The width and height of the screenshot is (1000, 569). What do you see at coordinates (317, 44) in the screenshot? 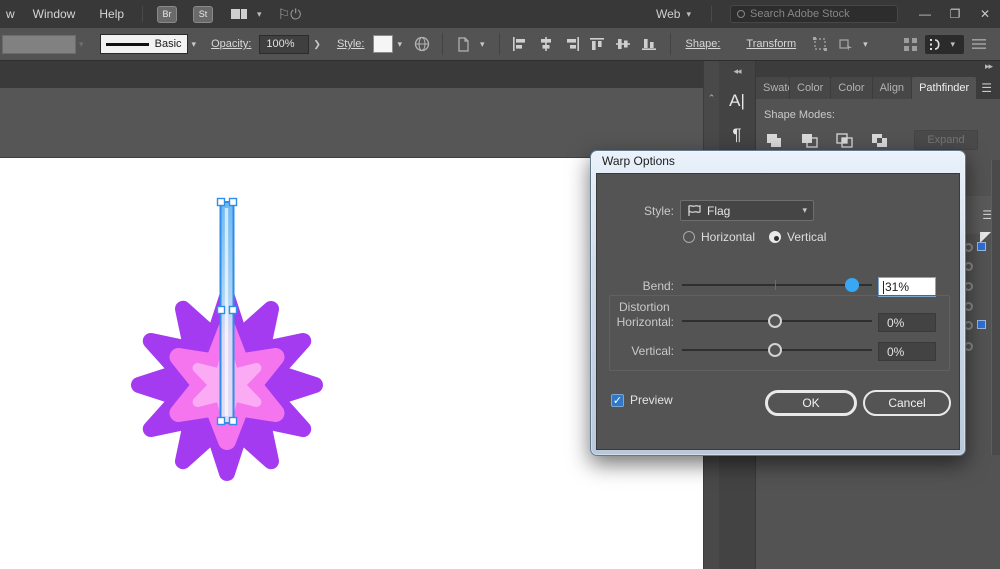
I see `chevron-right-icon: ❯` at bounding box center [317, 44].